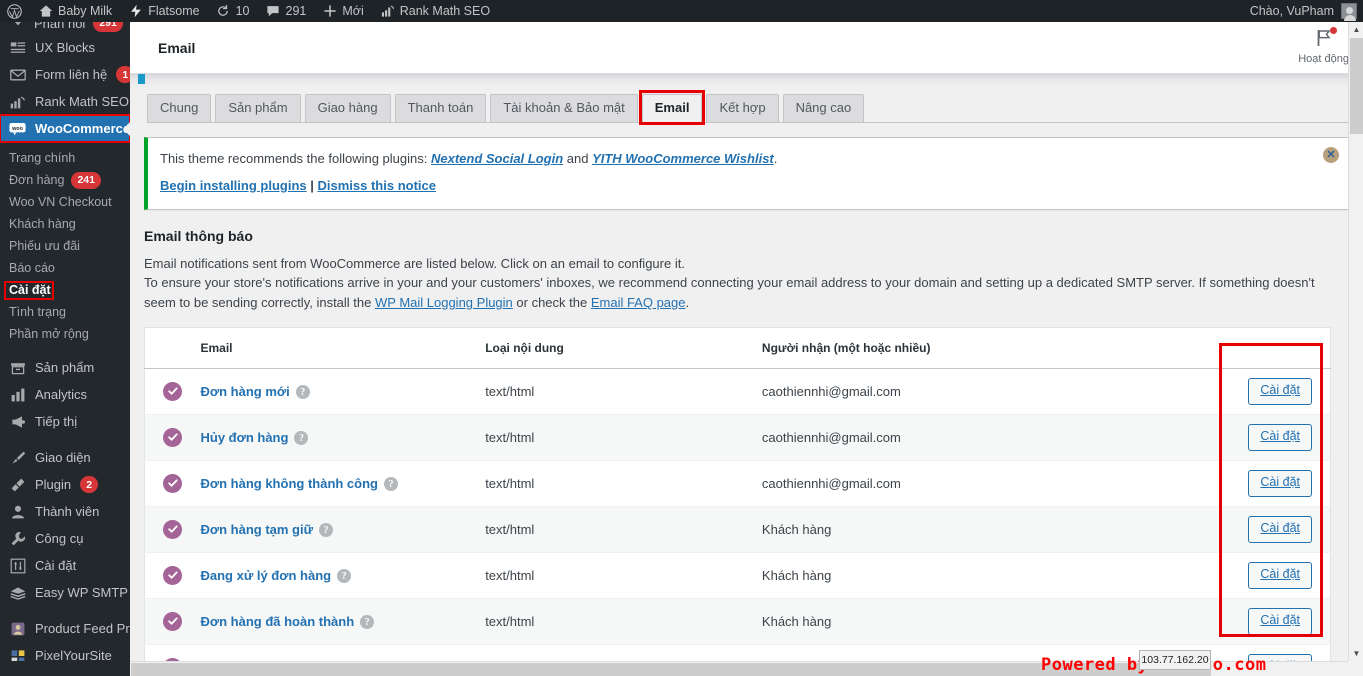 The image size is (1363, 676). I want to click on sidebar-item-woo-vn-checkout-label: Woo VN Checkout, so click(60, 202).